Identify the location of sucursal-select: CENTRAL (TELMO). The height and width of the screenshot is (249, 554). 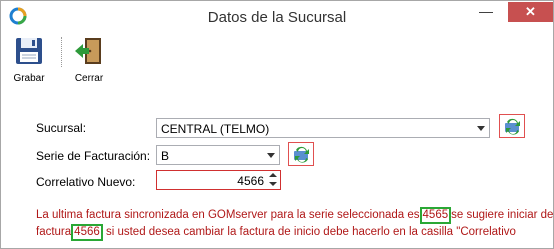
(323, 128).